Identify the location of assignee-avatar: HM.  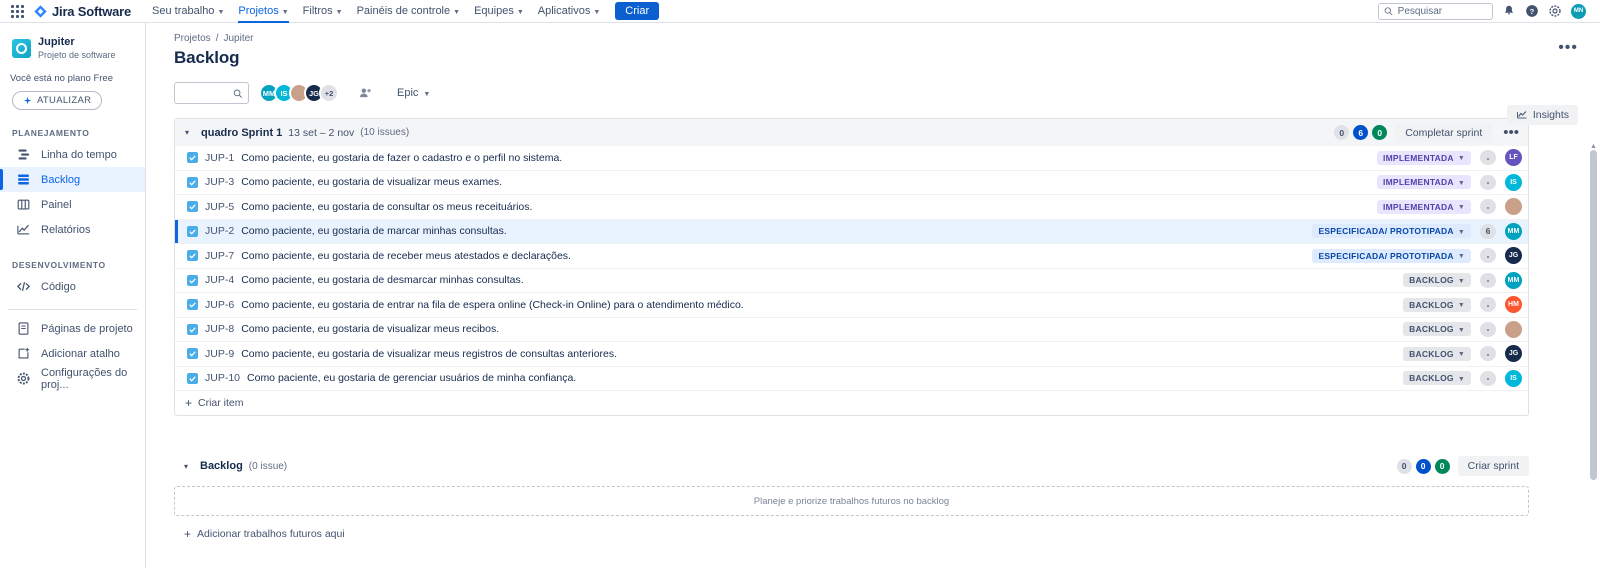
(1513, 305).